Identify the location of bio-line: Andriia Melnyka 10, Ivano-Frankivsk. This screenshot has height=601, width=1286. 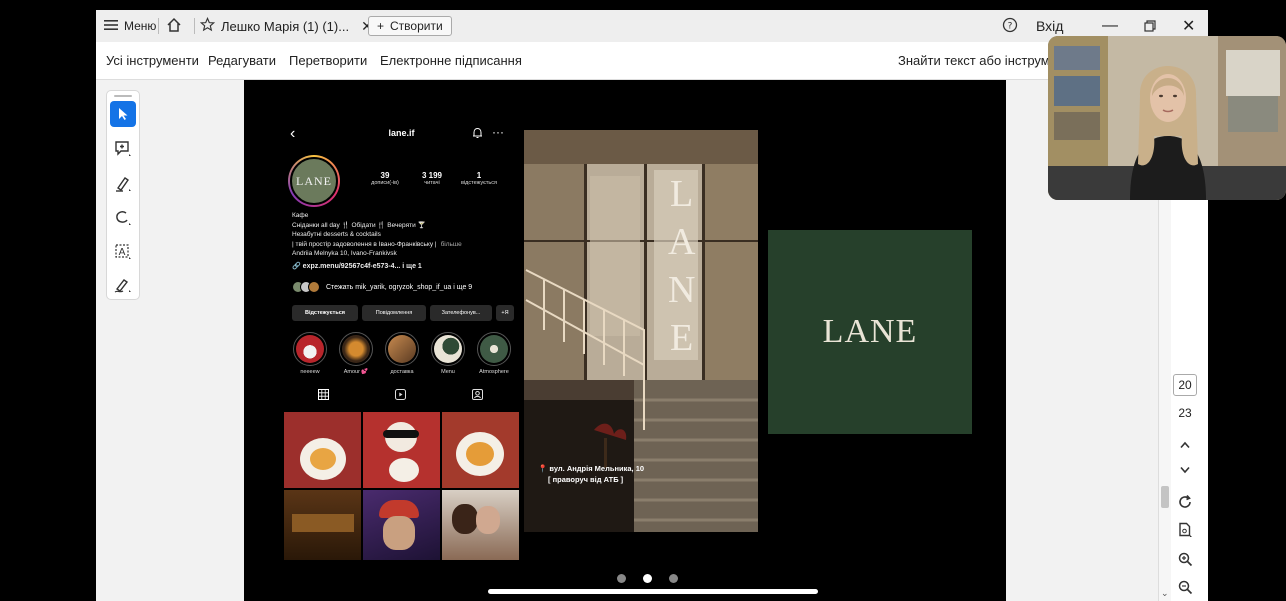
(344, 253).